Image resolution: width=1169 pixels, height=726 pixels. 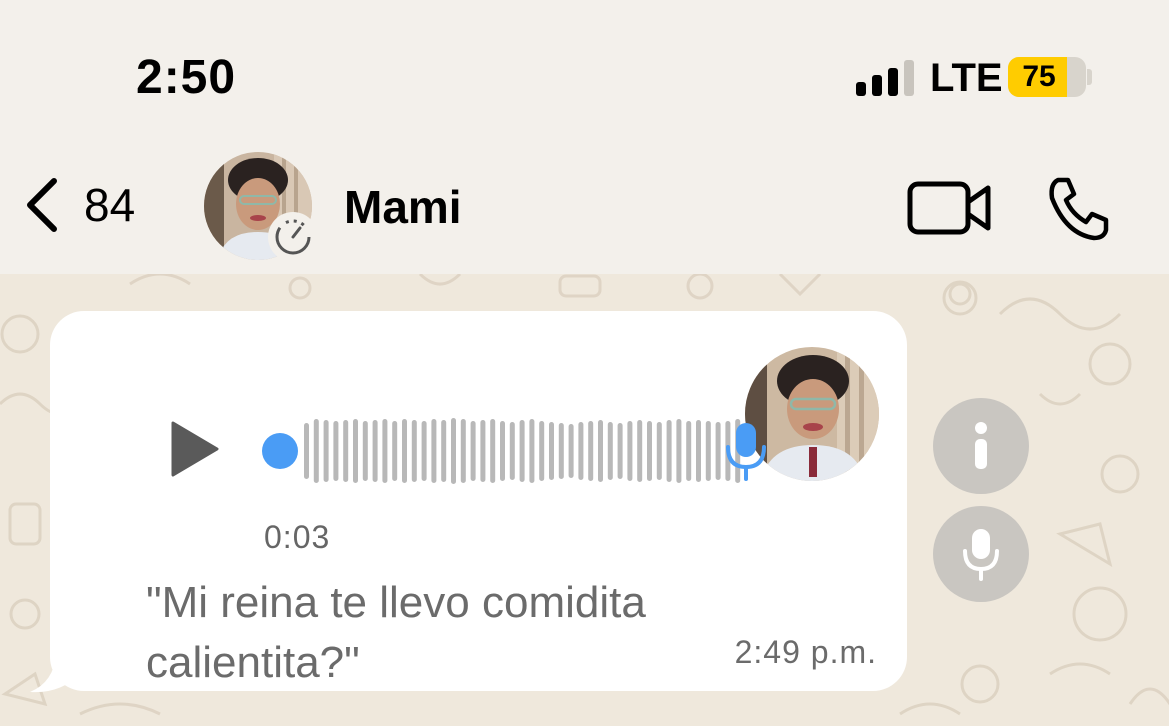 I want to click on voice-transcript: "Mi reina te llevo comidita calientita?", so click(x=396, y=632).